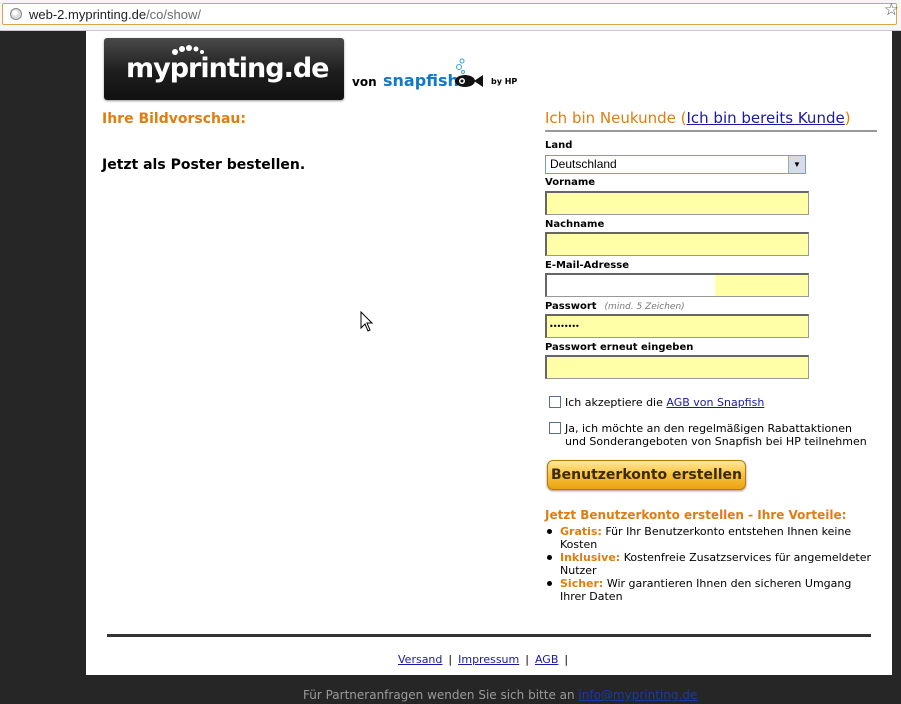  Describe the element at coordinates (677, 203) in the screenshot. I see `firstname-input` at that location.